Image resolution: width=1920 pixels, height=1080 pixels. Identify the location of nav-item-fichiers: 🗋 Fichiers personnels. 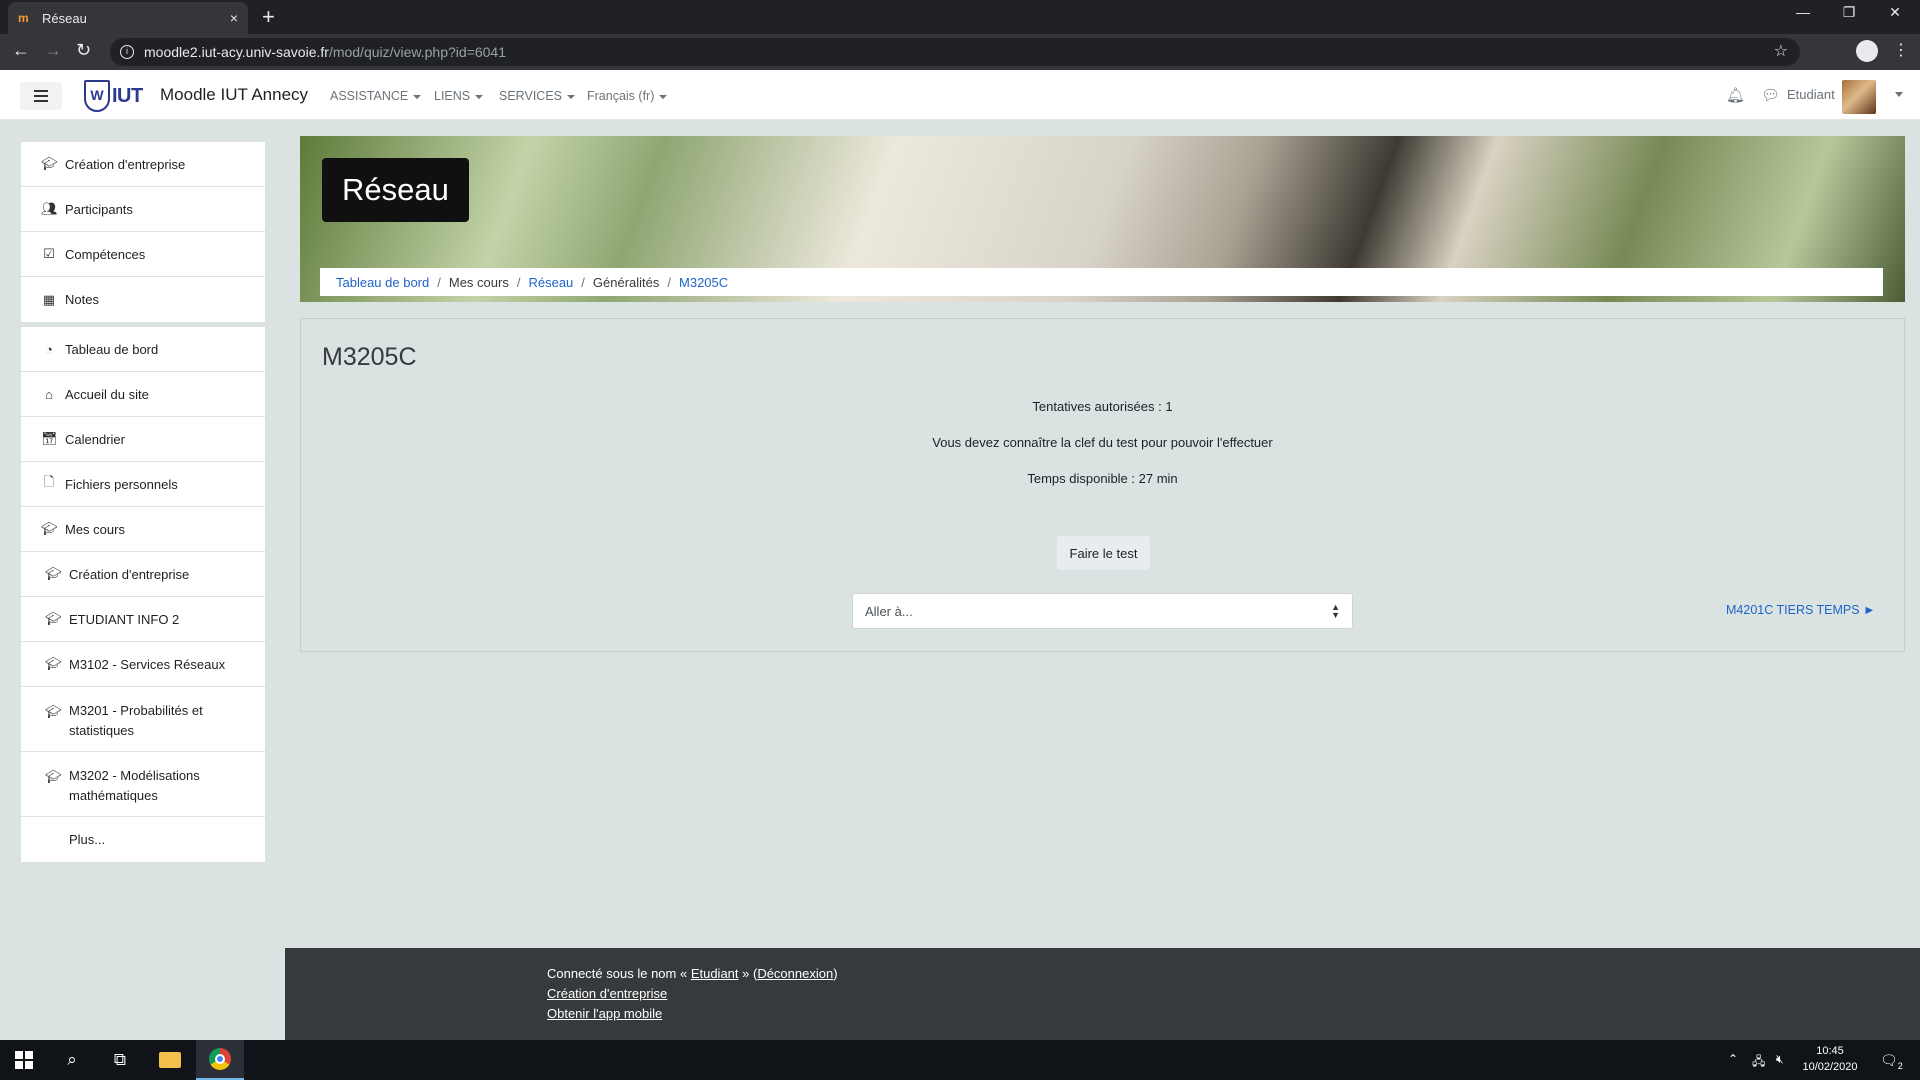
(143, 484).